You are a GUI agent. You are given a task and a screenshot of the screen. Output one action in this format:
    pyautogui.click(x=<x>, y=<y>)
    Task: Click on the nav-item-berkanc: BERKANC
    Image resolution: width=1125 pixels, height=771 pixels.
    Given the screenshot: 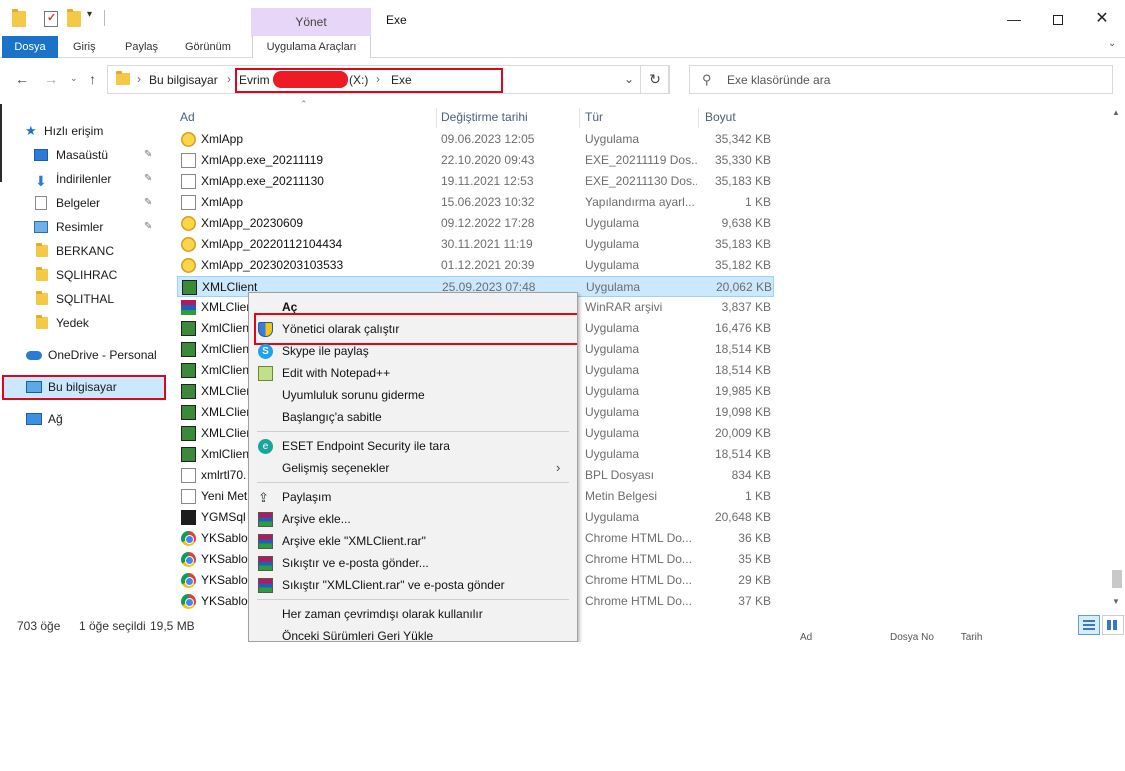 What is the action you would take?
    pyautogui.click(x=74, y=251)
    